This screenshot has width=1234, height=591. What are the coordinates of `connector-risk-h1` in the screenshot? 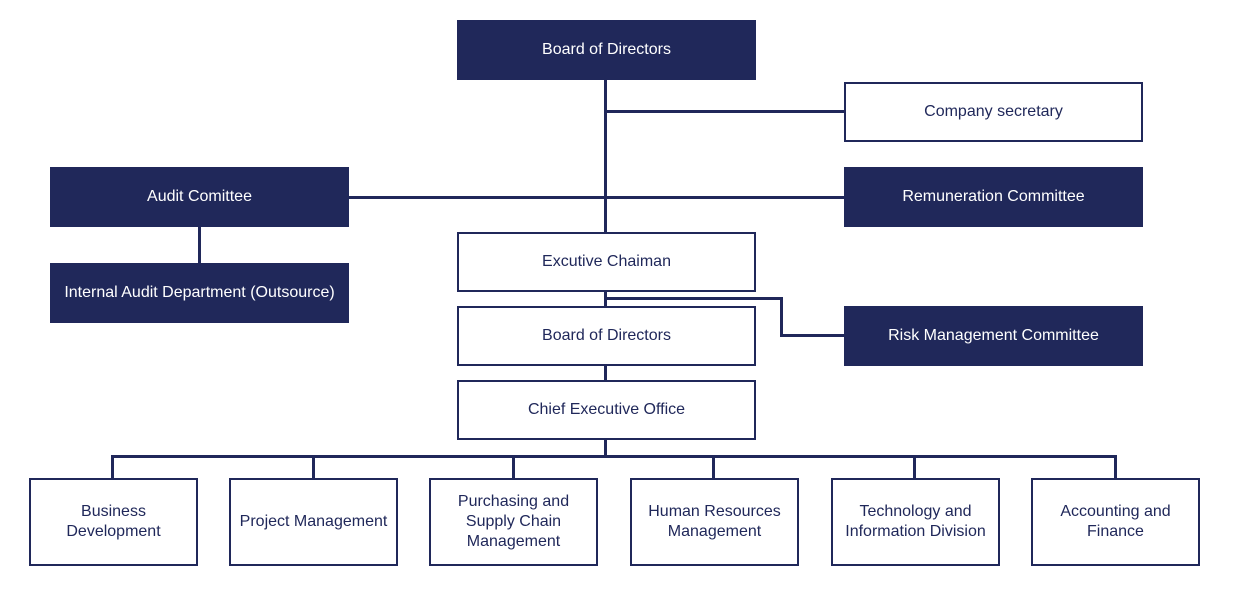 It's located at (693, 298).